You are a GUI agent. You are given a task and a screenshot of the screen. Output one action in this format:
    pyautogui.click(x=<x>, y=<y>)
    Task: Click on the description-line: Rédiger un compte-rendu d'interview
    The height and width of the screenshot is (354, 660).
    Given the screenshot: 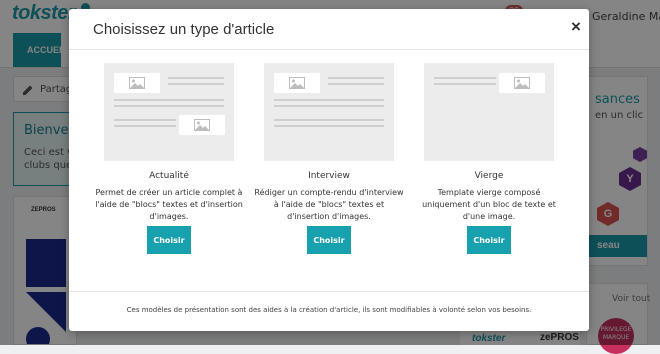 What is the action you would take?
    pyautogui.click(x=329, y=192)
    